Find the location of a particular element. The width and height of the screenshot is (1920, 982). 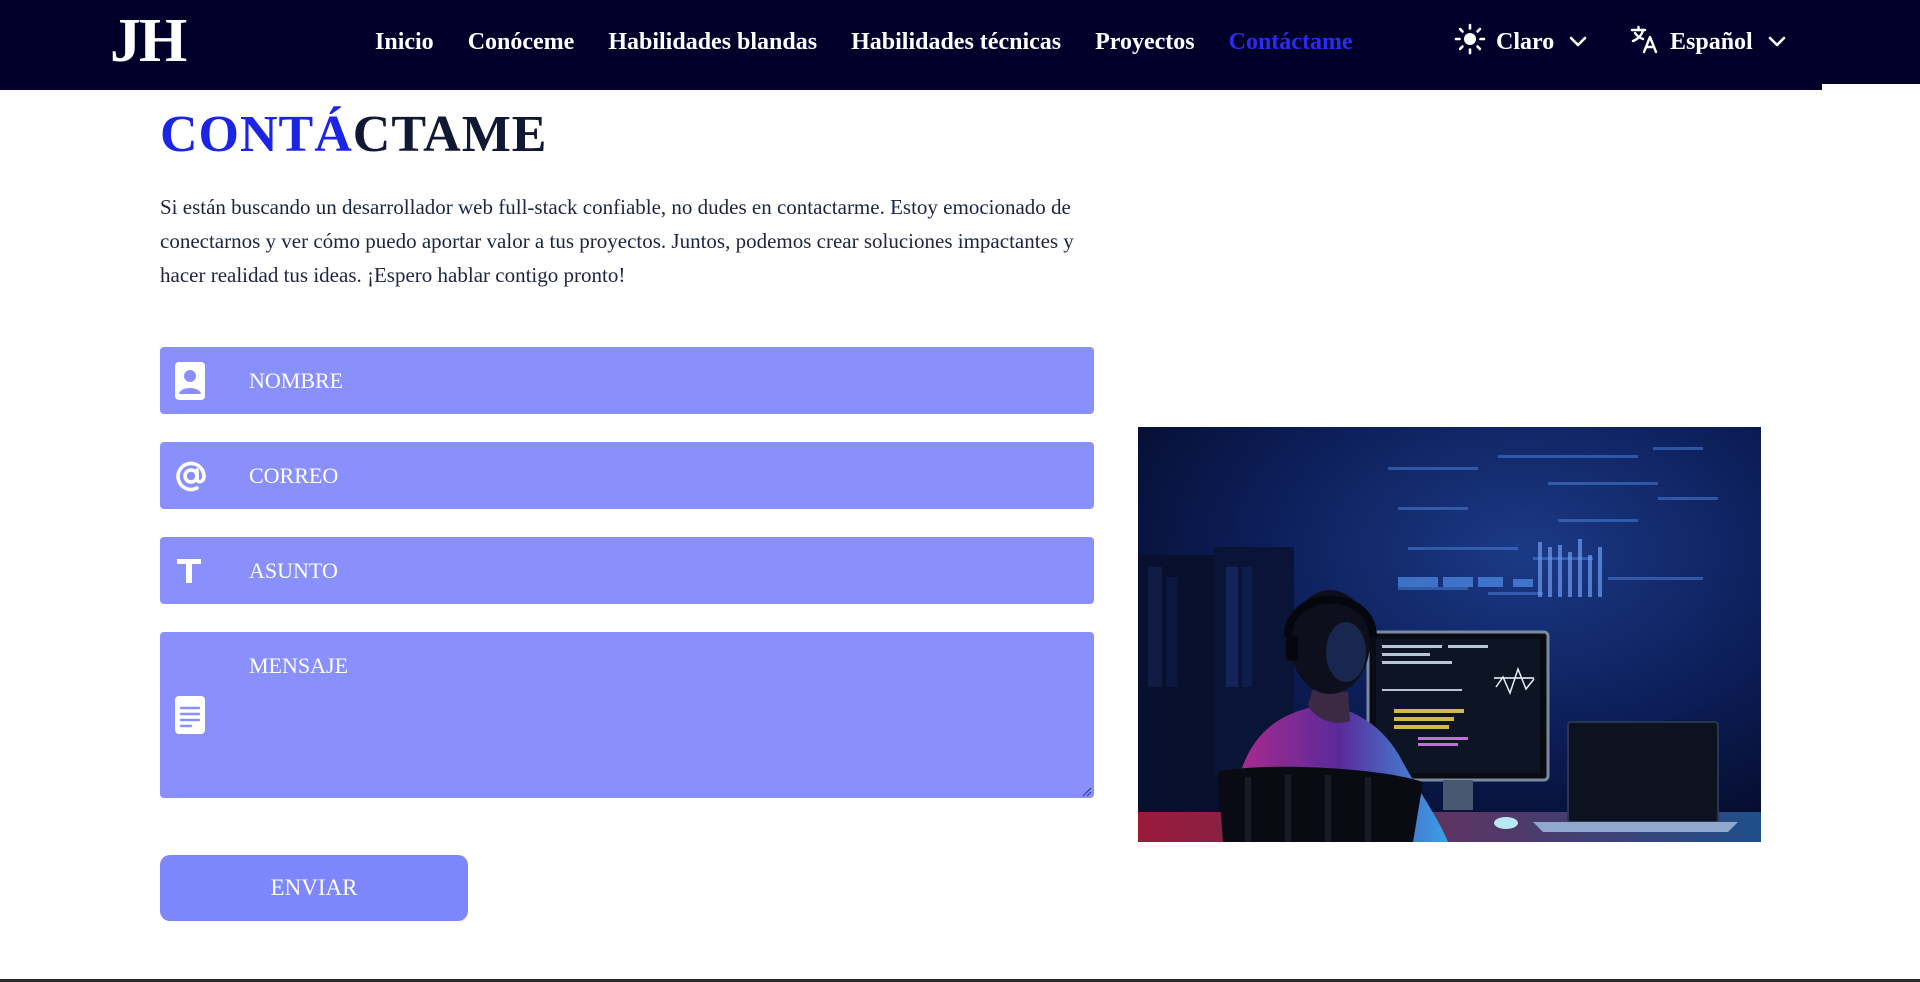

theme-label: Claro is located at coordinates (1525, 41).